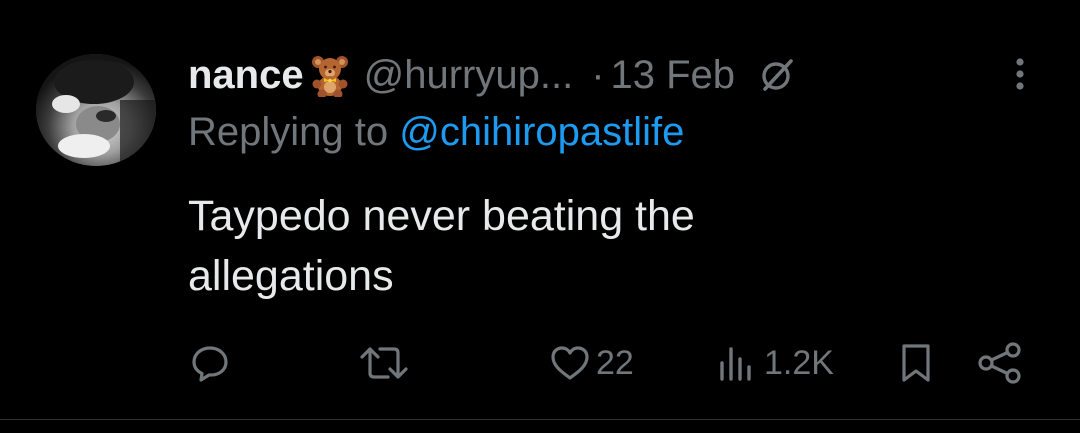  I want to click on reply-button, so click(210, 363).